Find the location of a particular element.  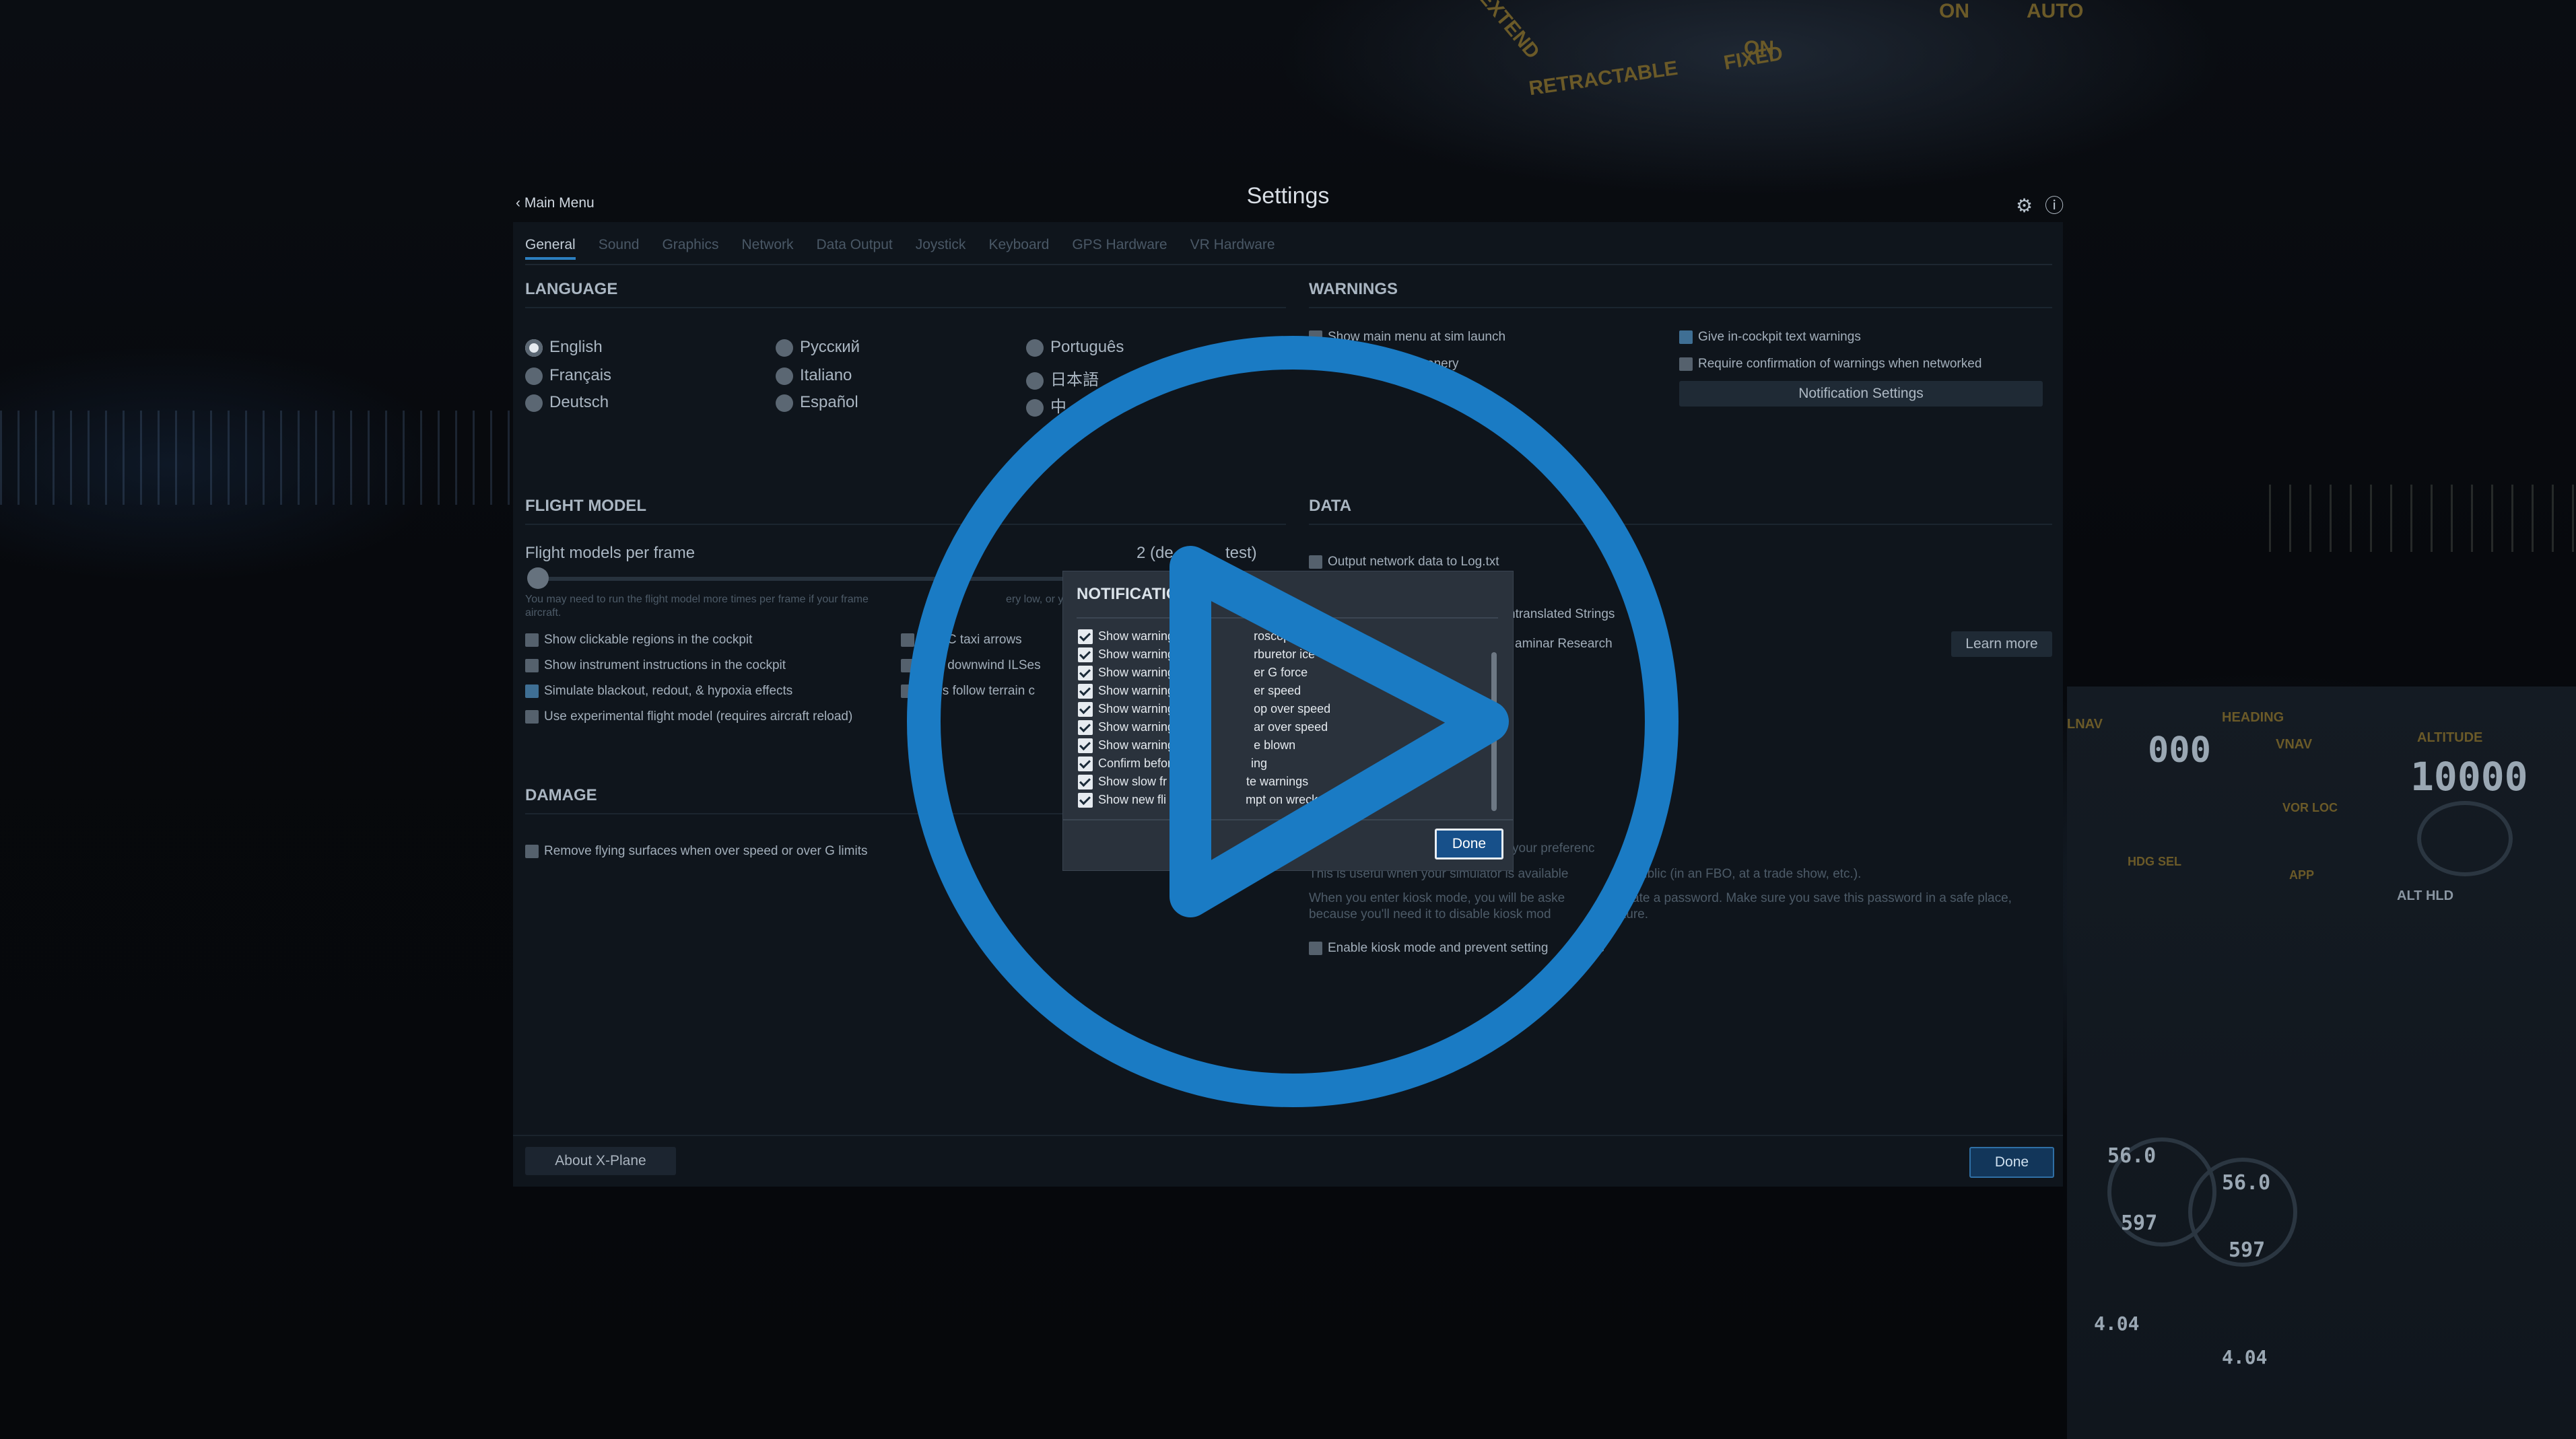

option-label: Show clickable regions in the cockpit is located at coordinates (648, 640).